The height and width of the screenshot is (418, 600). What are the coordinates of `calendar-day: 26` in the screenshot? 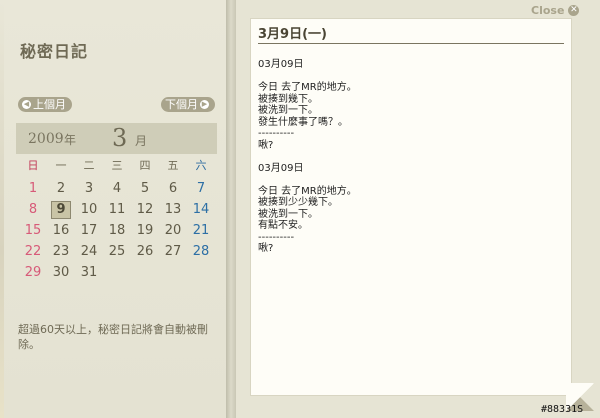 It's located at (145, 252).